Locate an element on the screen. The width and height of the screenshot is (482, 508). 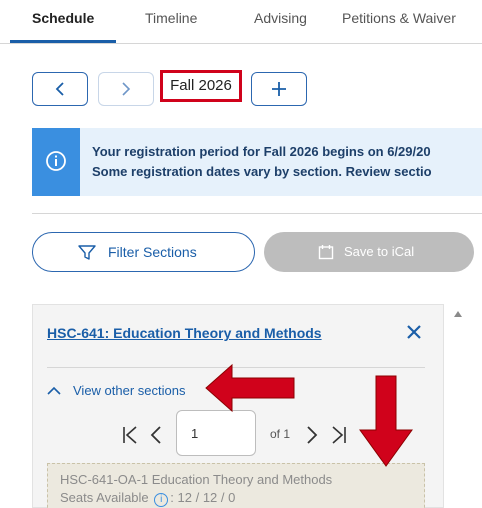
tab-schedule: Schedule is located at coordinates (63, 18).